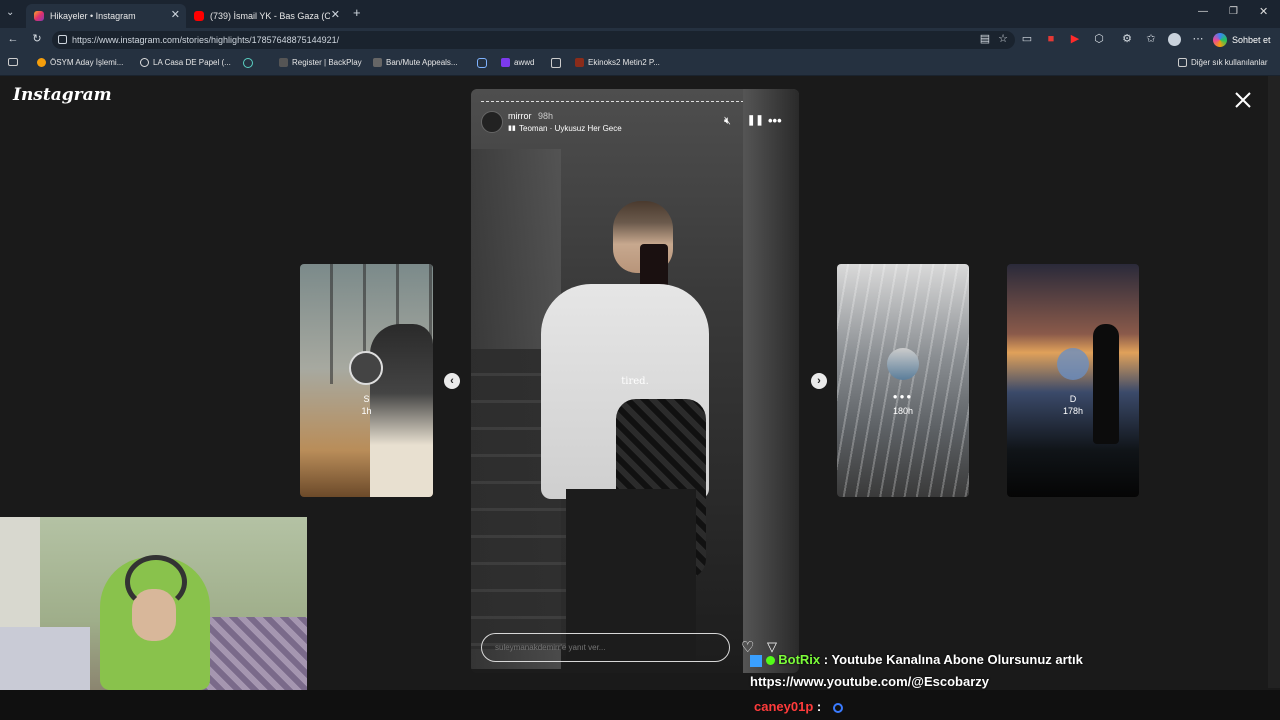 The height and width of the screenshot is (720, 1280). What do you see at coordinates (62, 95) in the screenshot?
I see `instagram-logo: Instagram` at bounding box center [62, 95].